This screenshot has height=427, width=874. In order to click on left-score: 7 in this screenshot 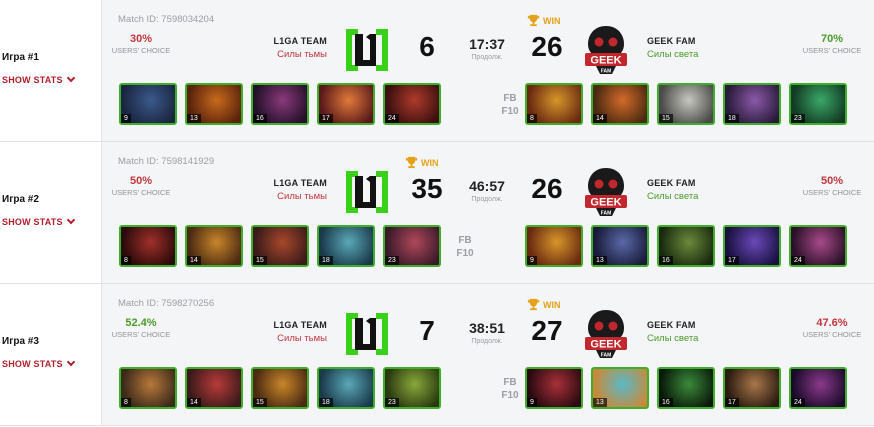, I will do `click(427, 330)`.